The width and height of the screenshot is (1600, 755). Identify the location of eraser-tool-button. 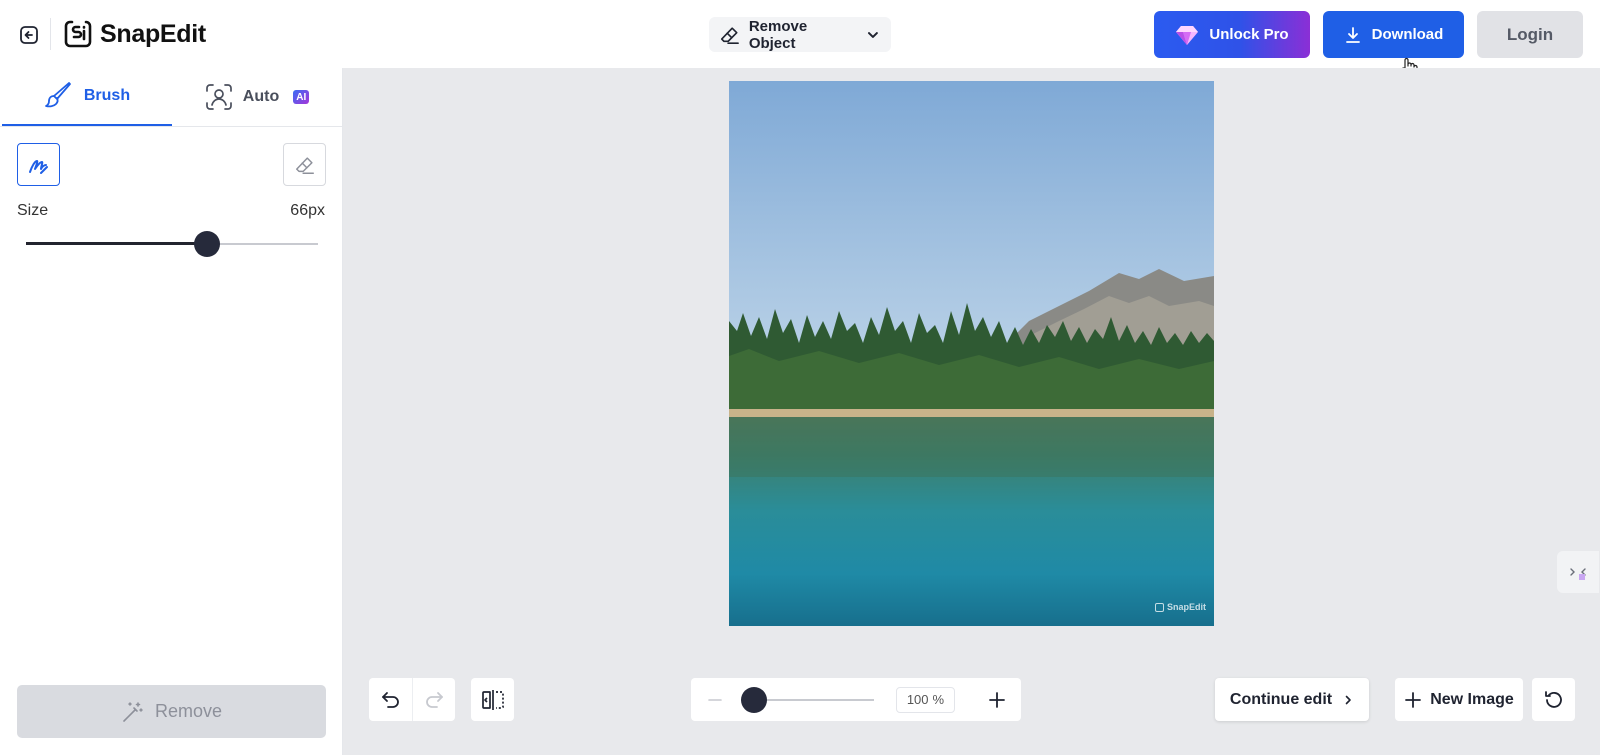
(304, 164).